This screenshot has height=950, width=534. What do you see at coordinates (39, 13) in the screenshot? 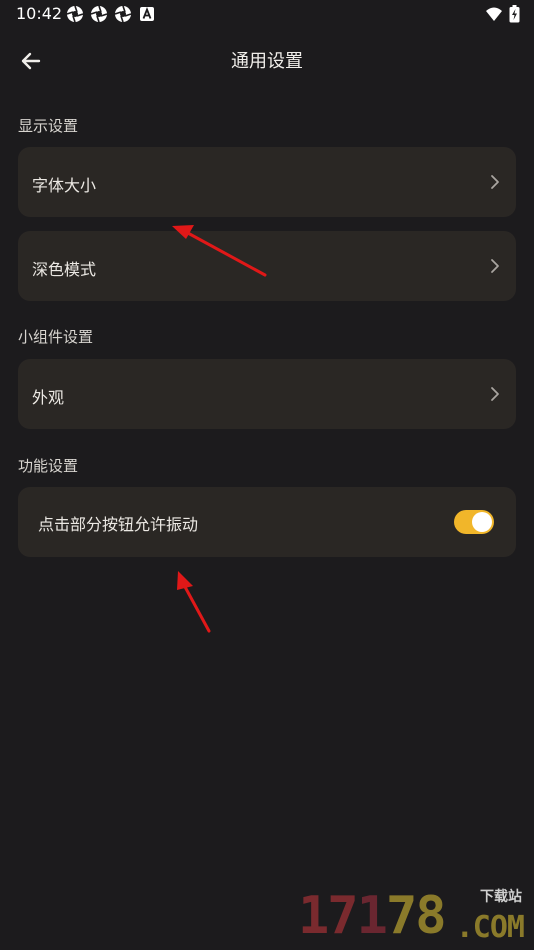
I see `status-time: 10:42` at bounding box center [39, 13].